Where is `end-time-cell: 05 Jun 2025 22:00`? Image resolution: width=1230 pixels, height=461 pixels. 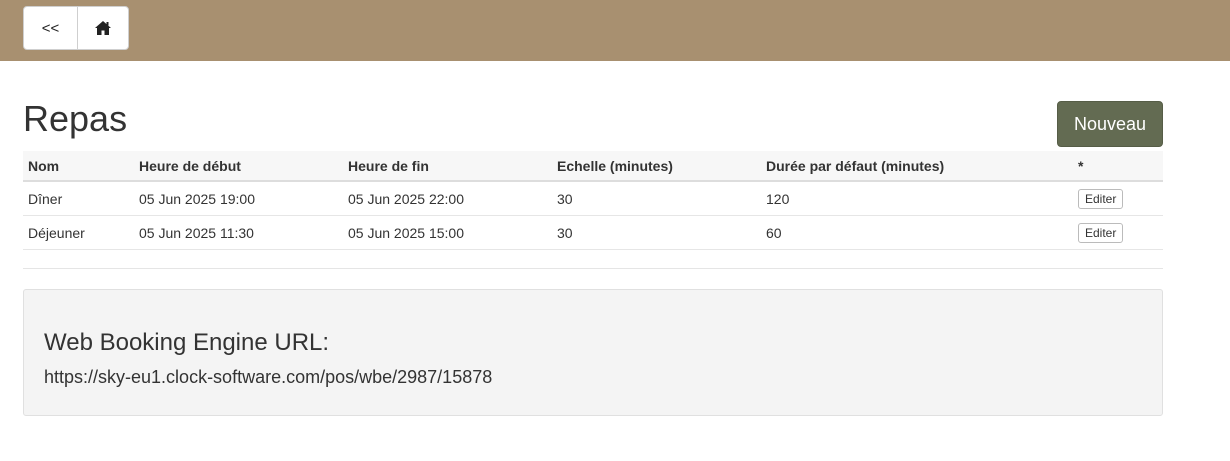
end-time-cell: 05 Jun 2025 22:00 is located at coordinates (447, 198).